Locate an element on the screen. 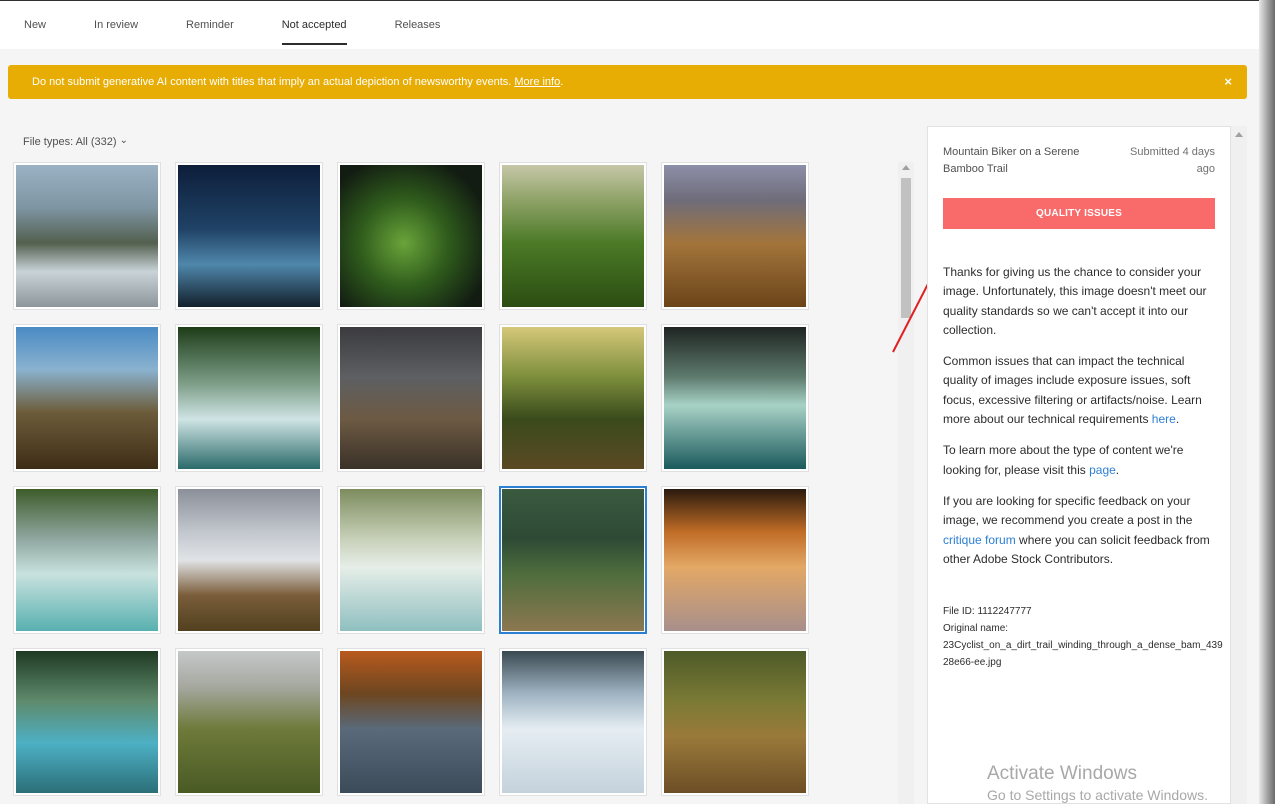 The image size is (1275, 804). here-link: here is located at coordinates (1164, 419).